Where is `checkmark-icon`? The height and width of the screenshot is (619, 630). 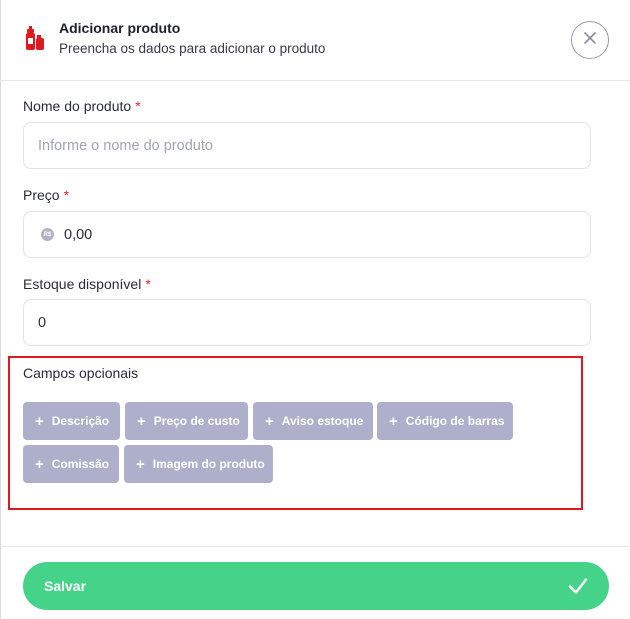
checkmark-icon is located at coordinates (578, 586).